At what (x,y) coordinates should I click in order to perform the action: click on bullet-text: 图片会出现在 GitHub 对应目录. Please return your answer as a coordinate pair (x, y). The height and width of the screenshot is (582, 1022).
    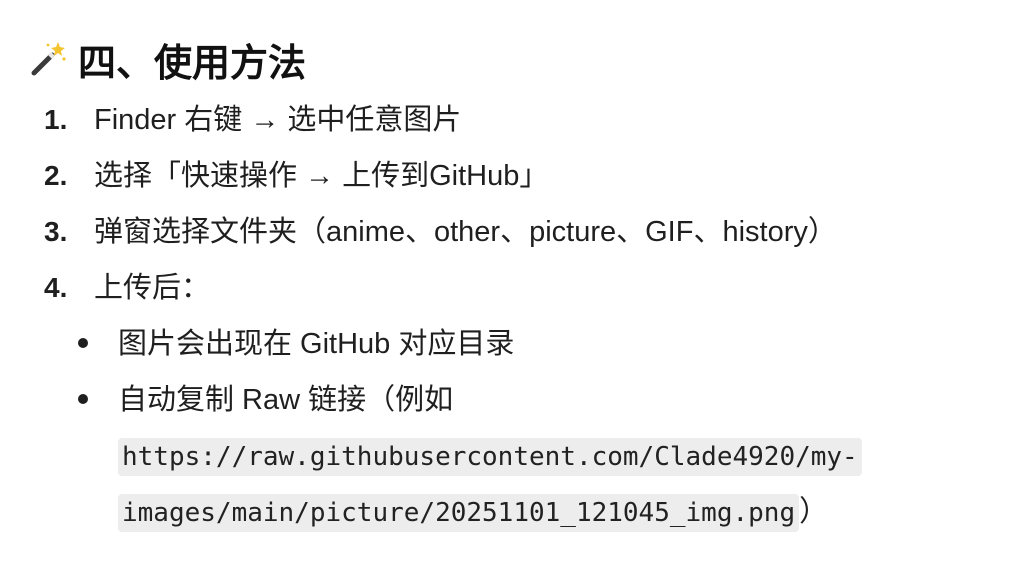
    Looking at the image, I should click on (316, 344).